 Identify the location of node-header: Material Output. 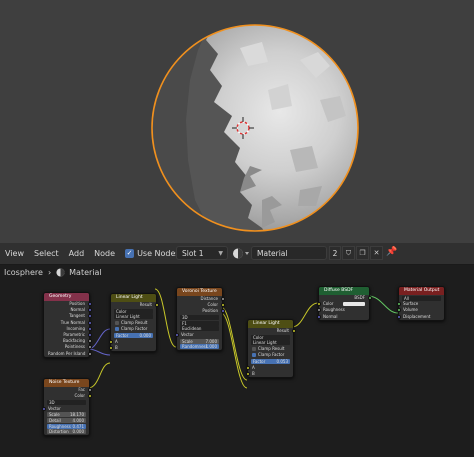
(421, 291).